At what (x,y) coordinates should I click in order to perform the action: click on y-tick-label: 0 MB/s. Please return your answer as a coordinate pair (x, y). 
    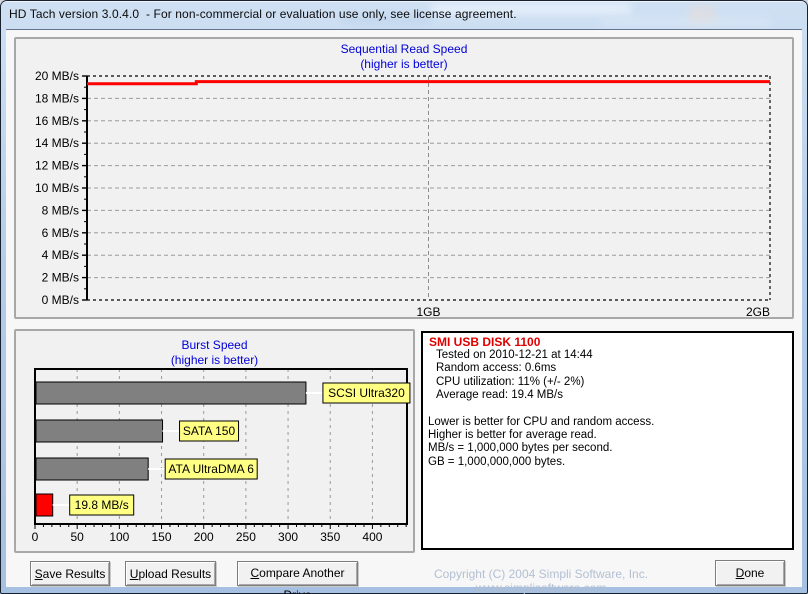
    Looking at the image, I should click on (60, 300).